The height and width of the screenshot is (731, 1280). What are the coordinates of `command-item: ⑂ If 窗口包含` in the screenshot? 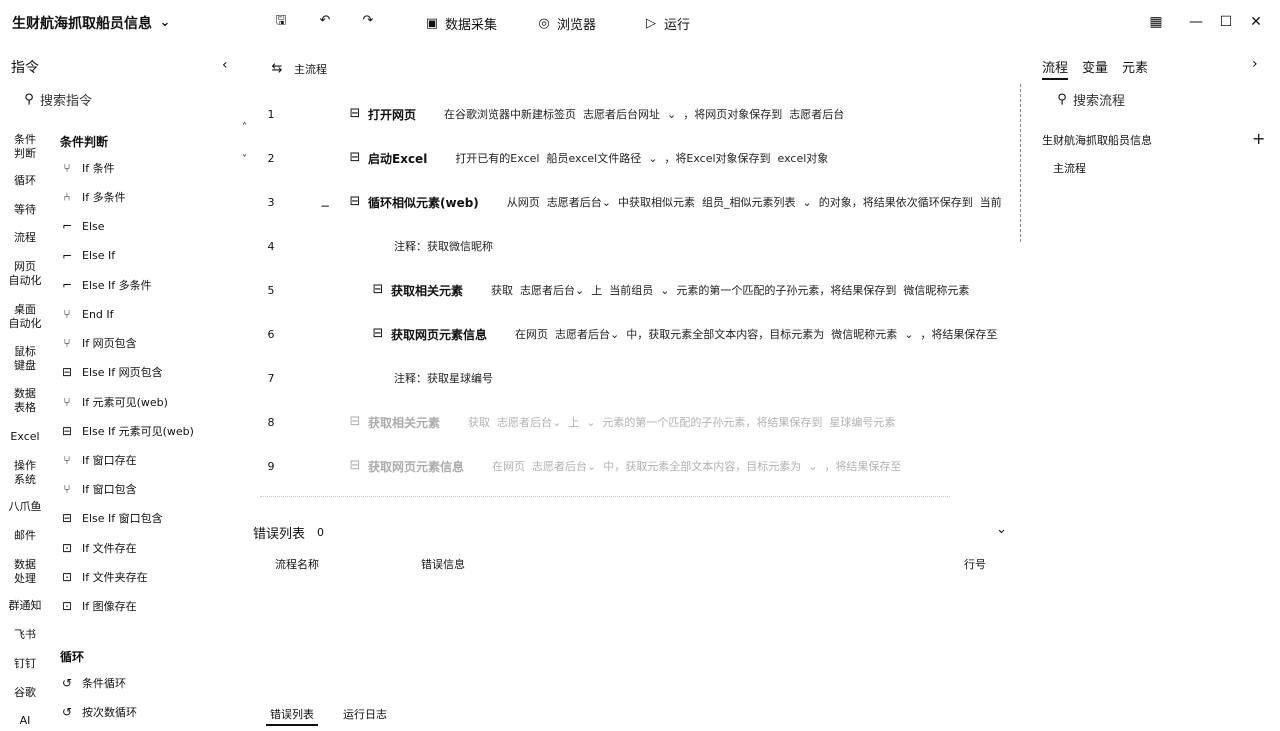 It's located at (98, 489).